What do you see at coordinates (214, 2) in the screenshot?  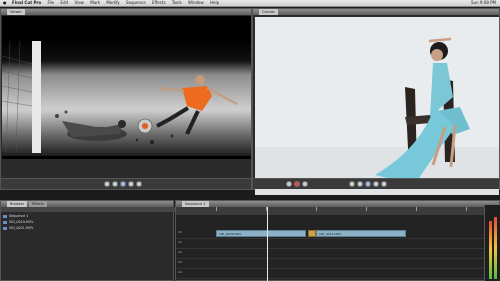 I see `menu-help: Help` at bounding box center [214, 2].